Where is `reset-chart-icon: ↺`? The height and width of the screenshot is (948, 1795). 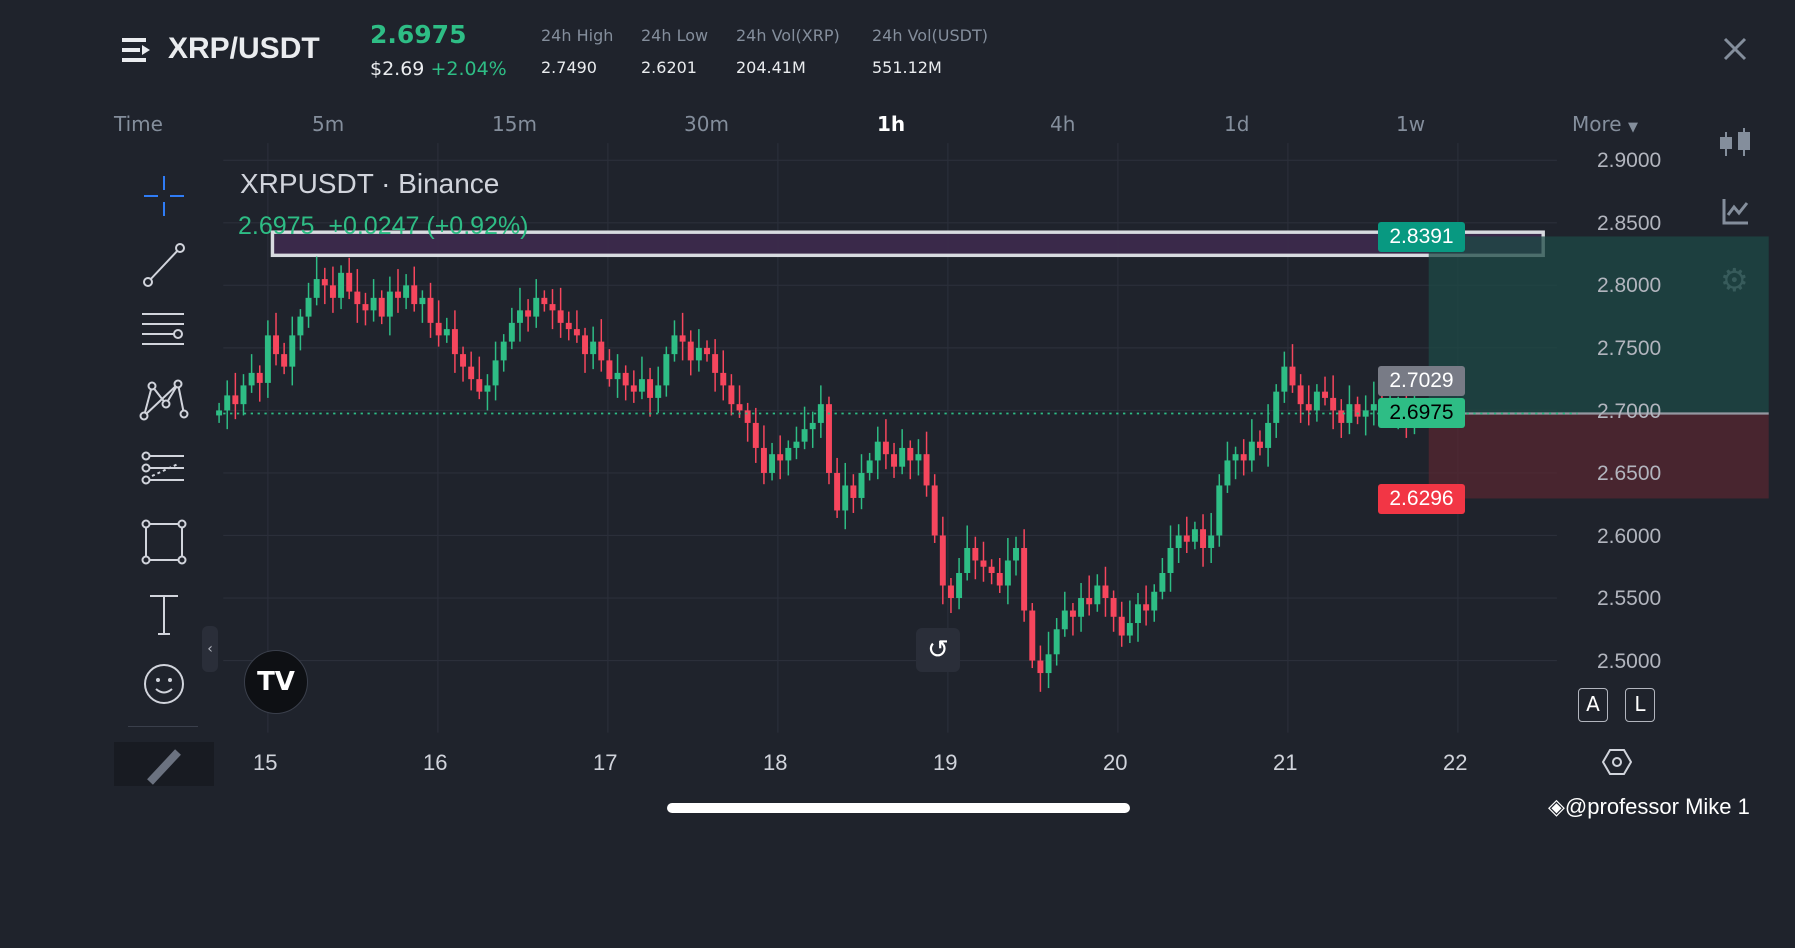
reset-chart-icon: ↺ is located at coordinates (938, 650).